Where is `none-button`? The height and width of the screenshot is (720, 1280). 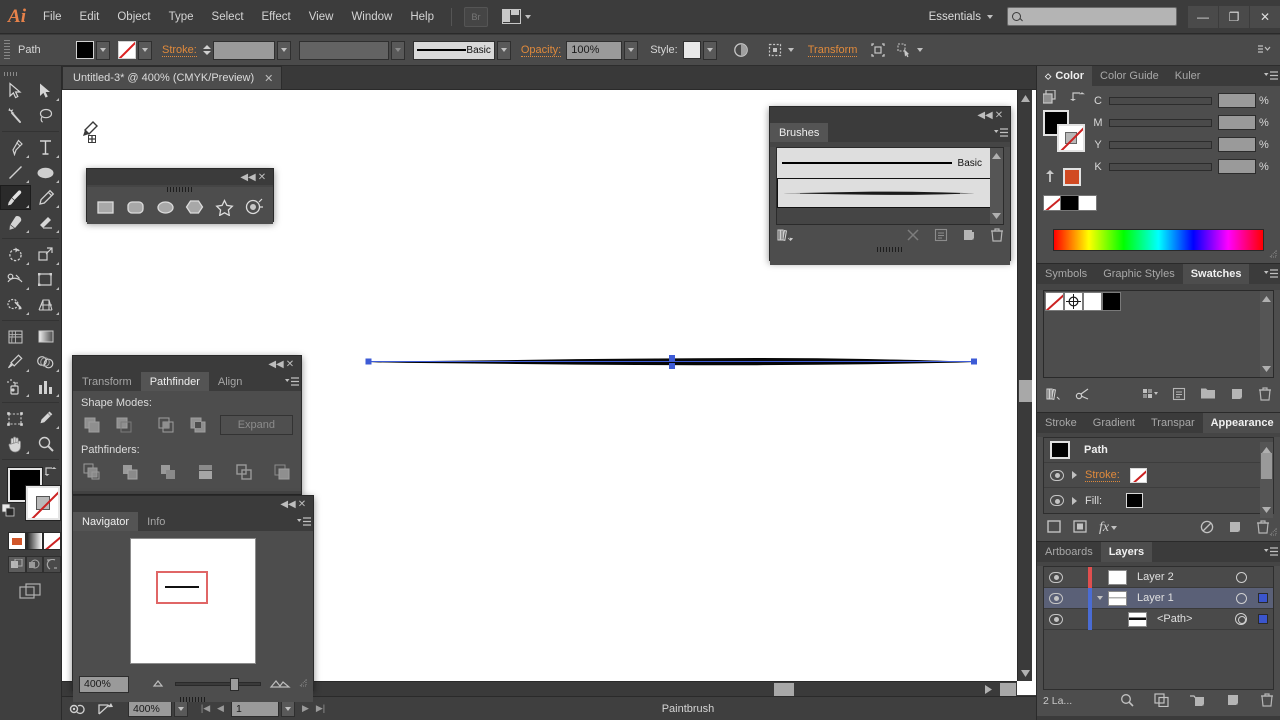 none-button is located at coordinates (52, 541).